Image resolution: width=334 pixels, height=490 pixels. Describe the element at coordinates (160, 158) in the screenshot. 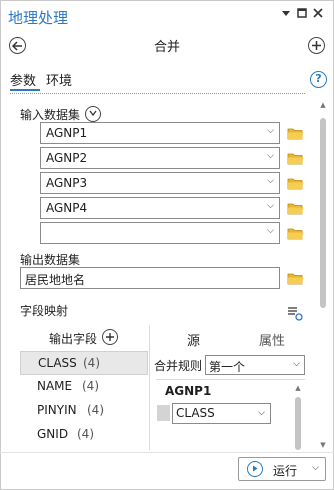

I see `input-dataset-combo: AGNP2 ⌵` at that location.